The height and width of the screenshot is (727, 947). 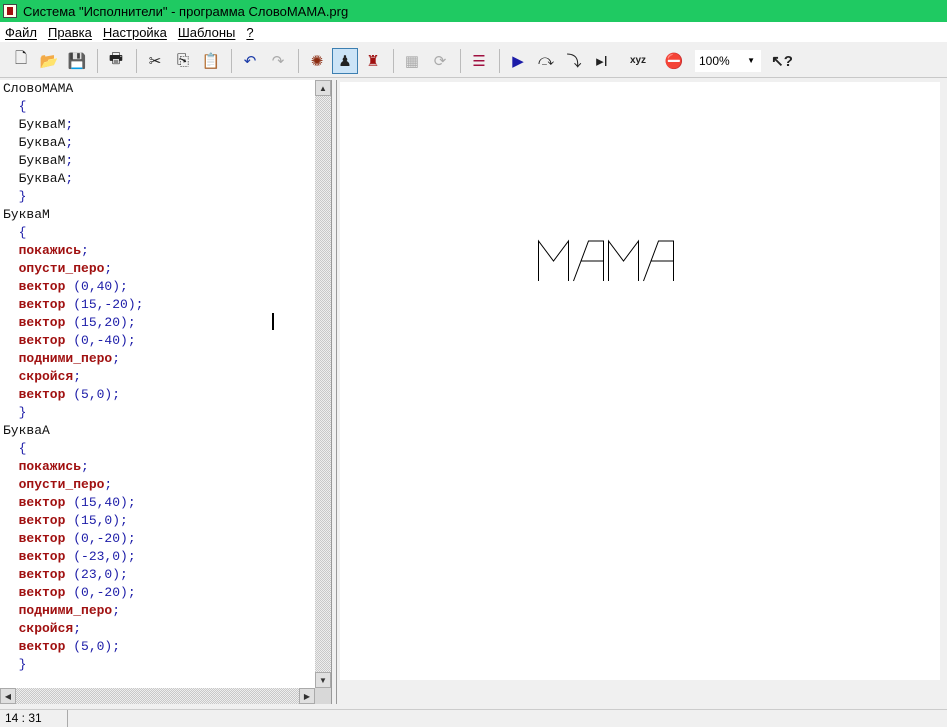 I want to click on scroll-right-button: ▶, so click(x=307, y=696).